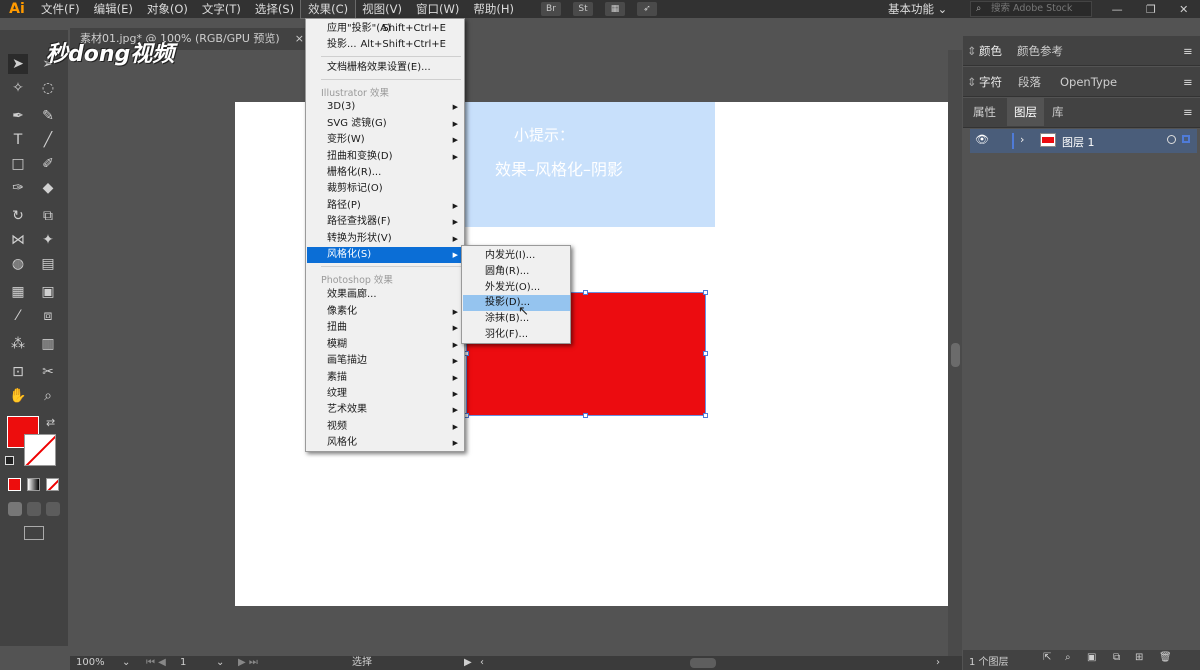 This screenshot has width=1200, height=670. I want to click on shape-builder-tool-icon: ◍, so click(18, 264).